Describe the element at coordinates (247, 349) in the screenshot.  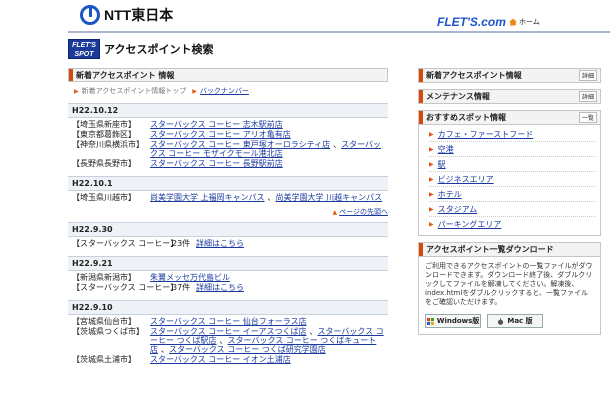
I see `spot-link: スターバックス コーヒー つくば研究学園店` at that location.